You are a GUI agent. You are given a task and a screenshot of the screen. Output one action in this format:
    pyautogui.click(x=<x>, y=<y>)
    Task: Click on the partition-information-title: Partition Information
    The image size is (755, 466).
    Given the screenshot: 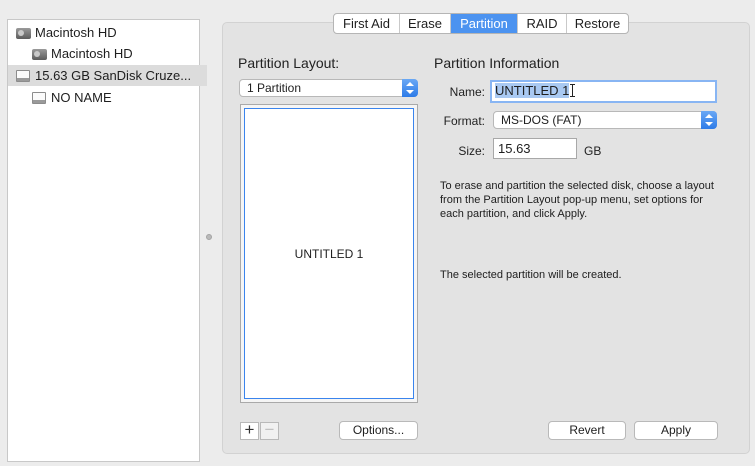 What is the action you would take?
    pyautogui.click(x=497, y=63)
    